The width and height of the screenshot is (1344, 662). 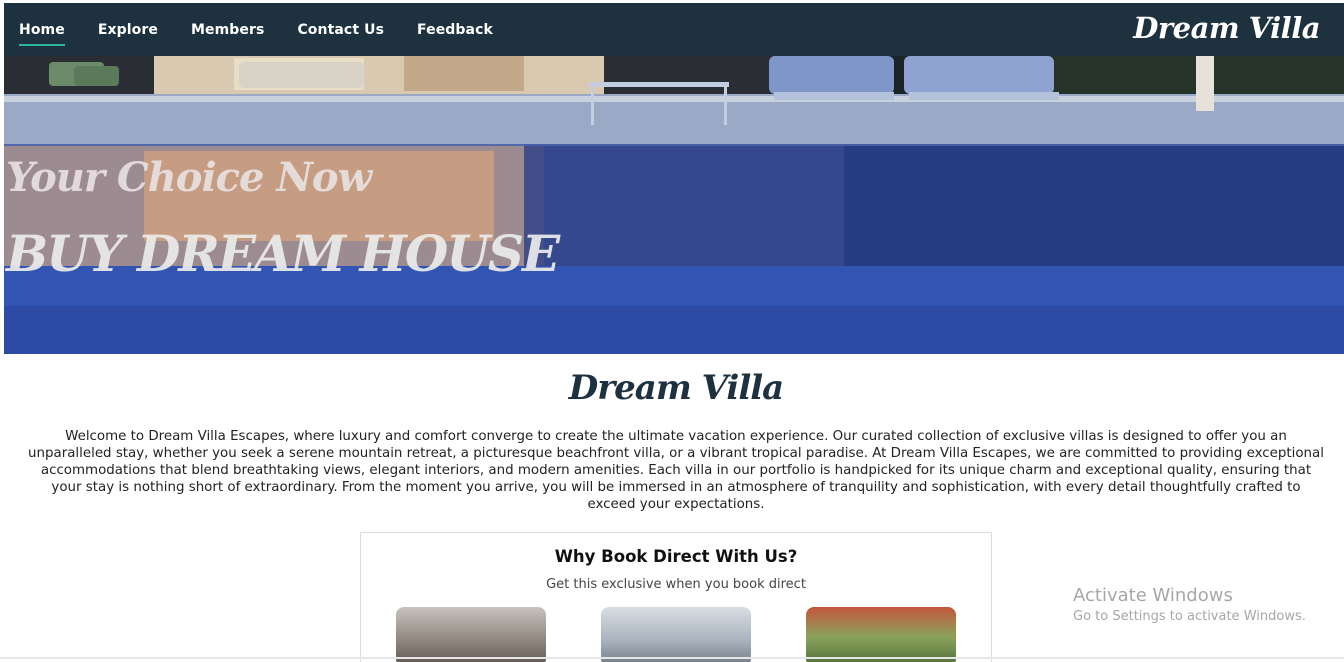 I want to click on brand-logo: Dream Villa, so click(x=1226, y=28).